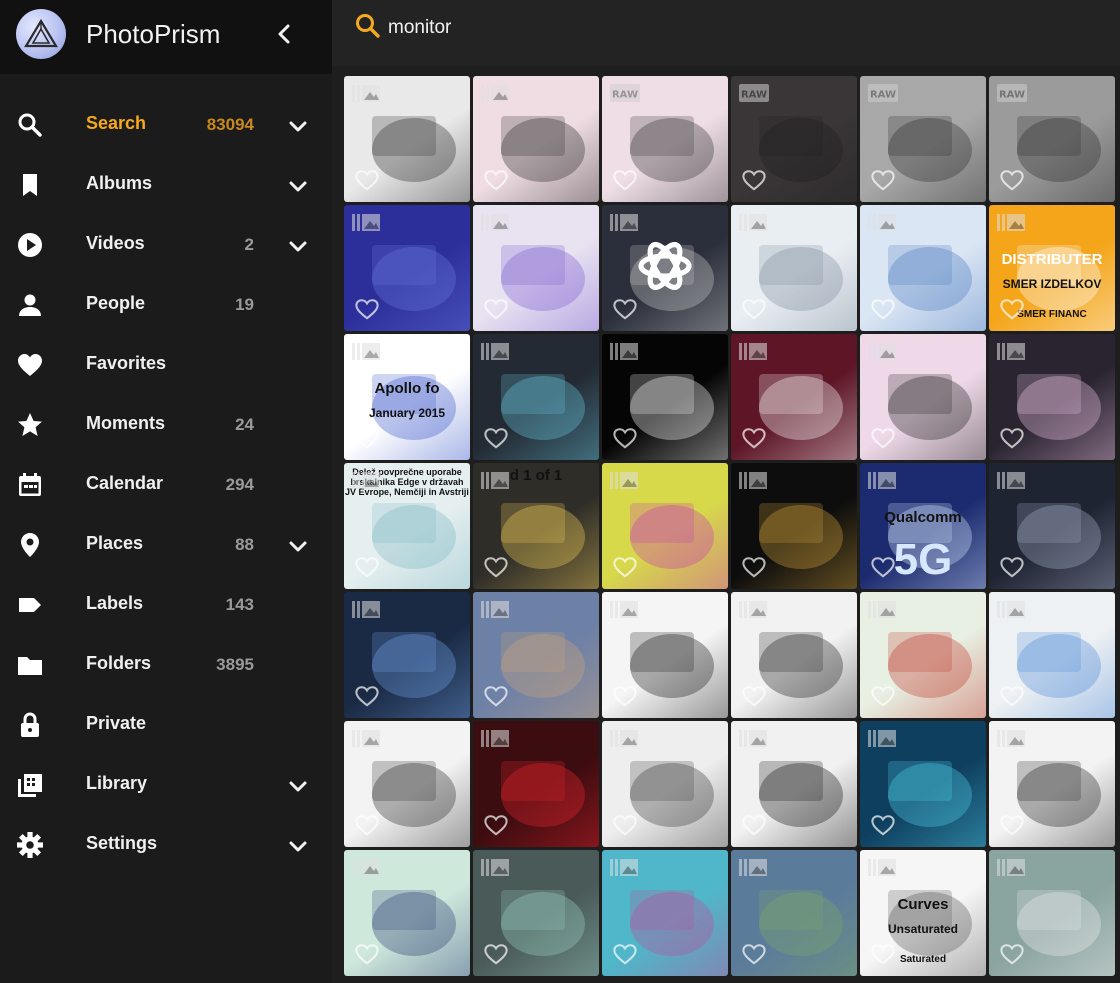 The image size is (1120, 983). I want to click on sidebar-item-private: Private, so click(166, 724).